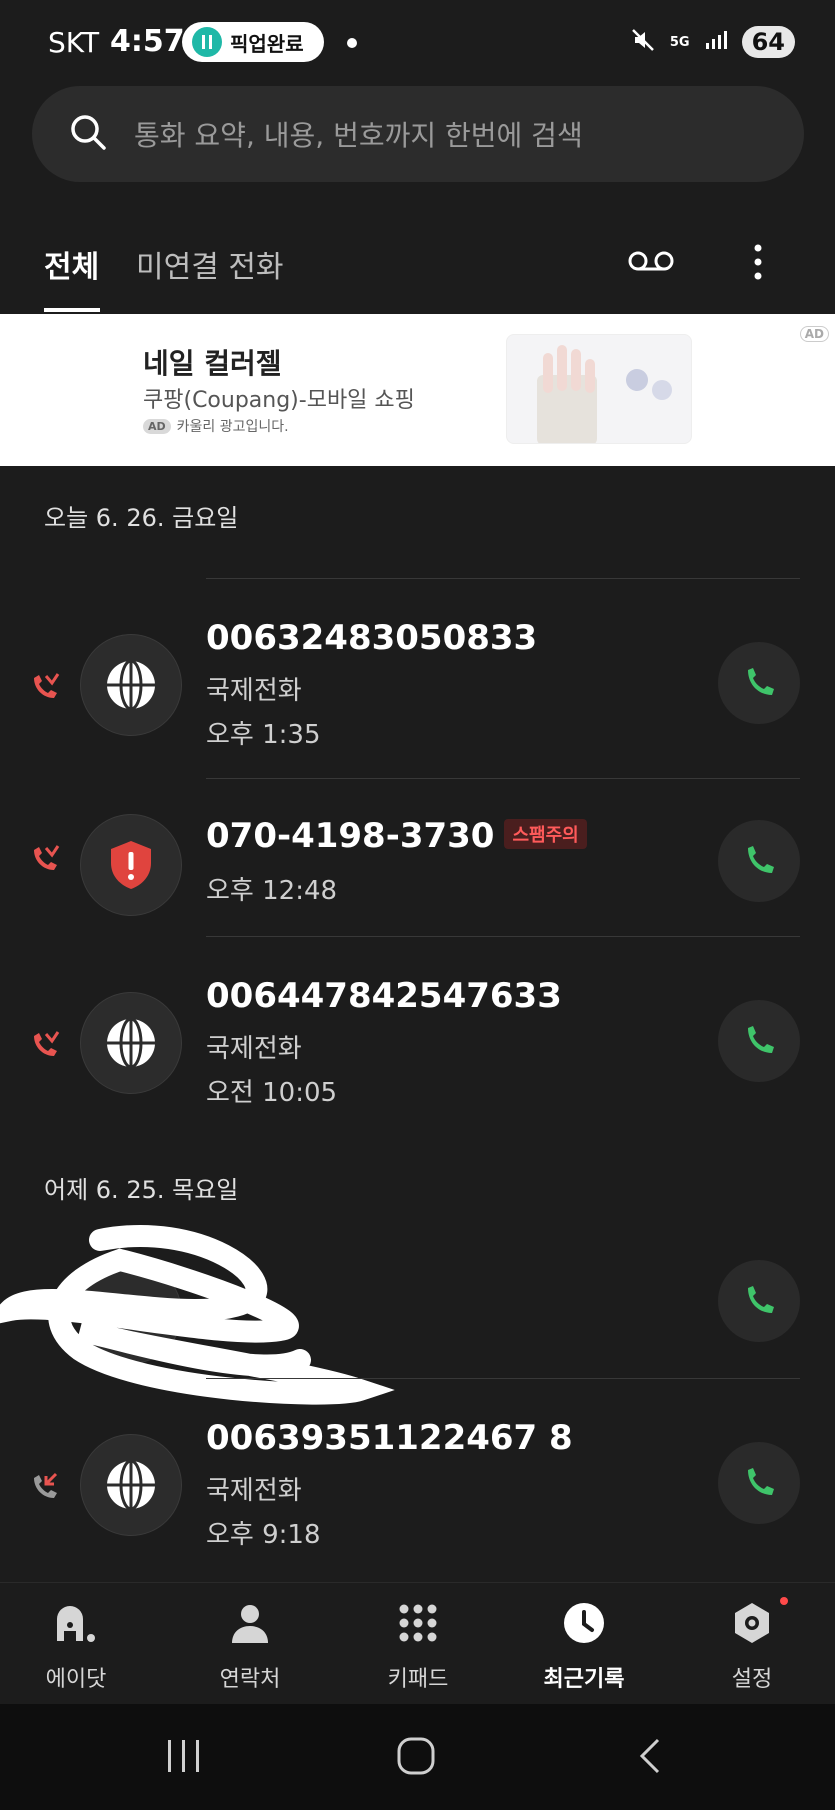  Describe the element at coordinates (643, 42) in the screenshot. I see `mute-icon` at that location.